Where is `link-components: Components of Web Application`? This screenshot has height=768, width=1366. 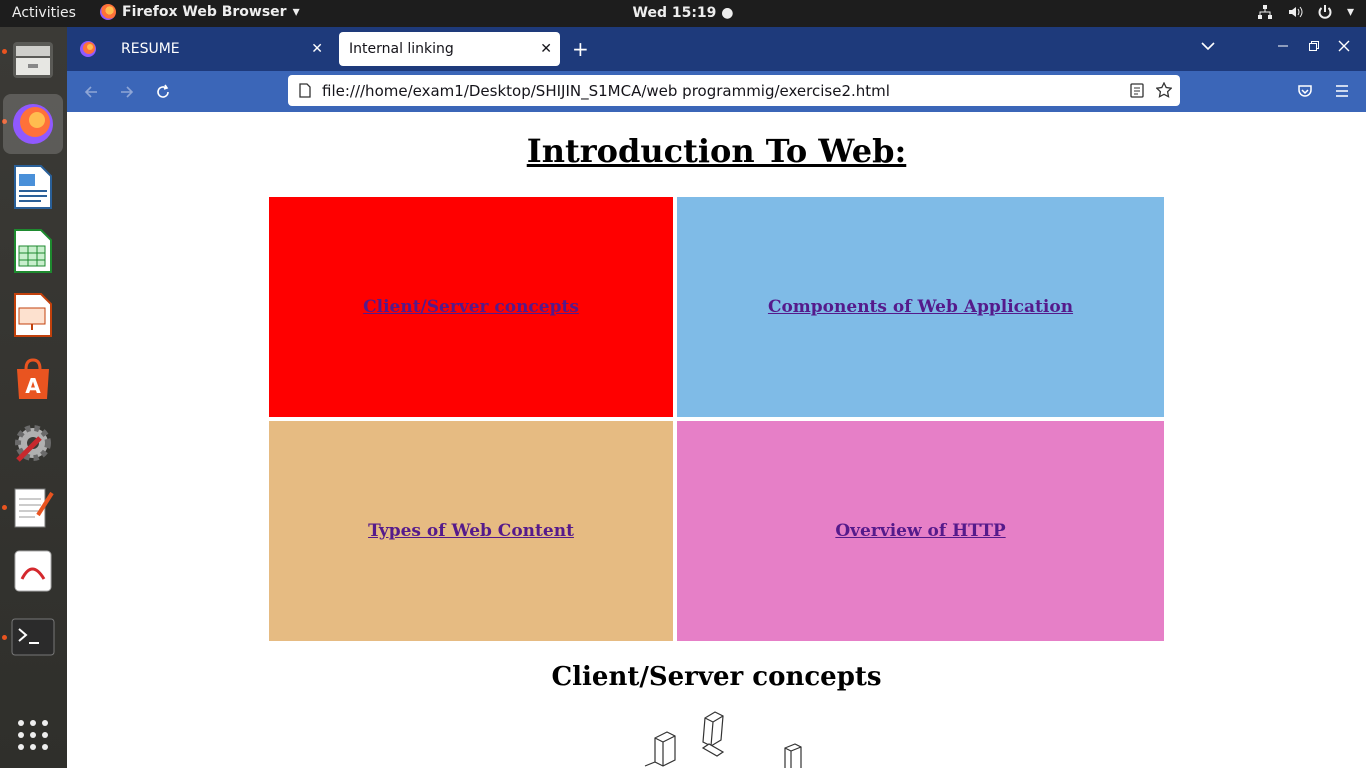
link-components: Components of Web Application is located at coordinates (920, 307).